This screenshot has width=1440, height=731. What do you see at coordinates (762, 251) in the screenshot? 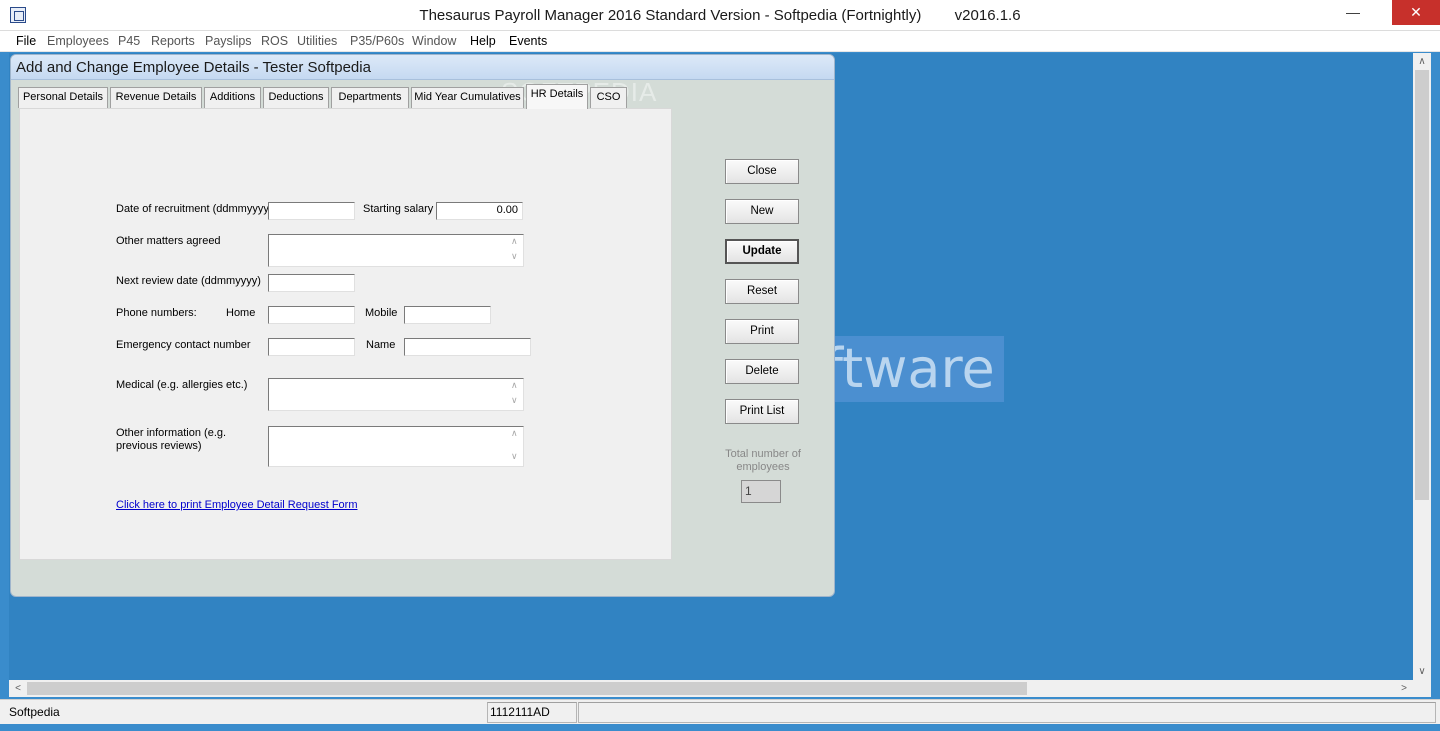
I see `update-button: Update` at bounding box center [762, 251].